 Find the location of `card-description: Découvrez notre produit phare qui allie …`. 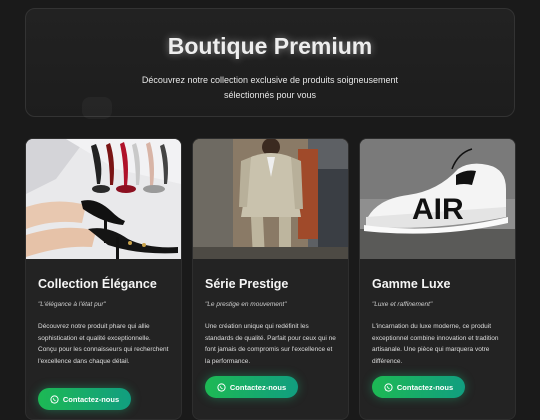

card-description: Découvrez notre produit phare qui allie … is located at coordinates (103, 344).